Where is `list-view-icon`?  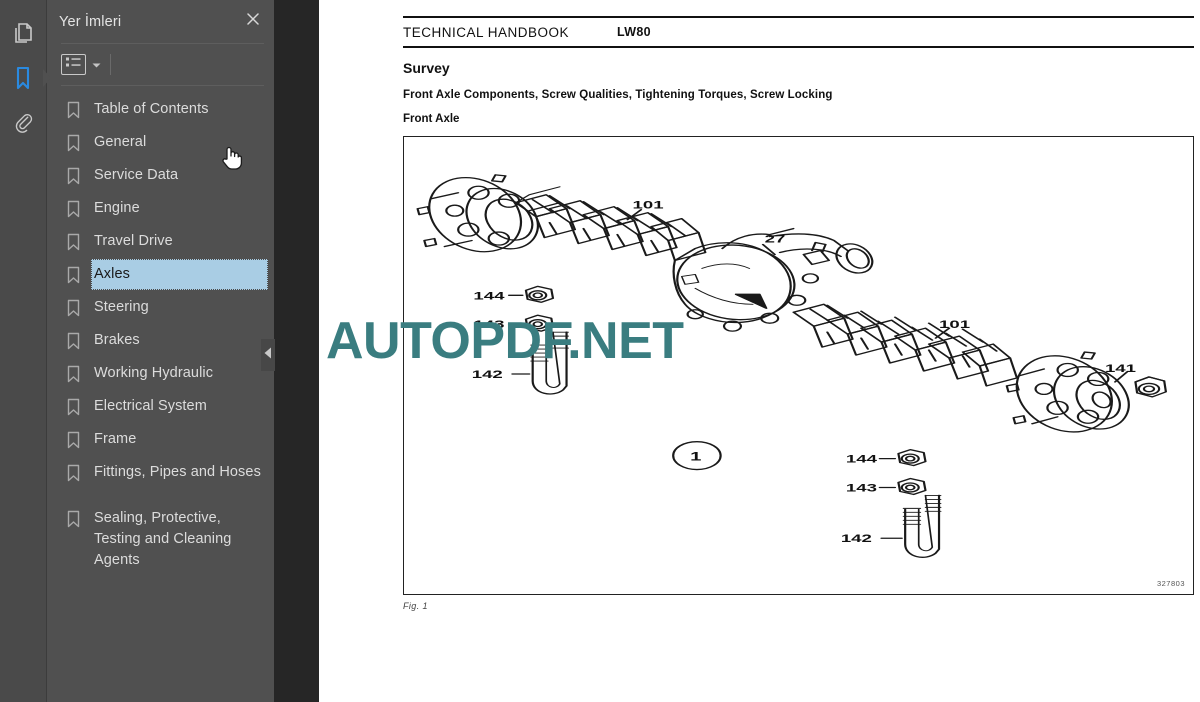
list-view-icon is located at coordinates (73, 65).